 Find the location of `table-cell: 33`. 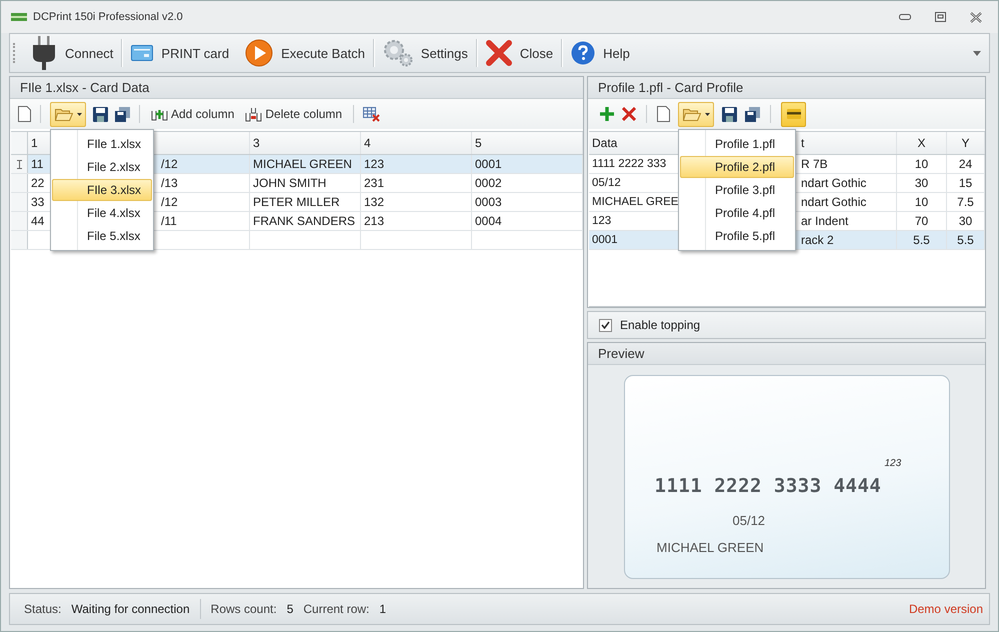

table-cell: 33 is located at coordinates (37, 202).